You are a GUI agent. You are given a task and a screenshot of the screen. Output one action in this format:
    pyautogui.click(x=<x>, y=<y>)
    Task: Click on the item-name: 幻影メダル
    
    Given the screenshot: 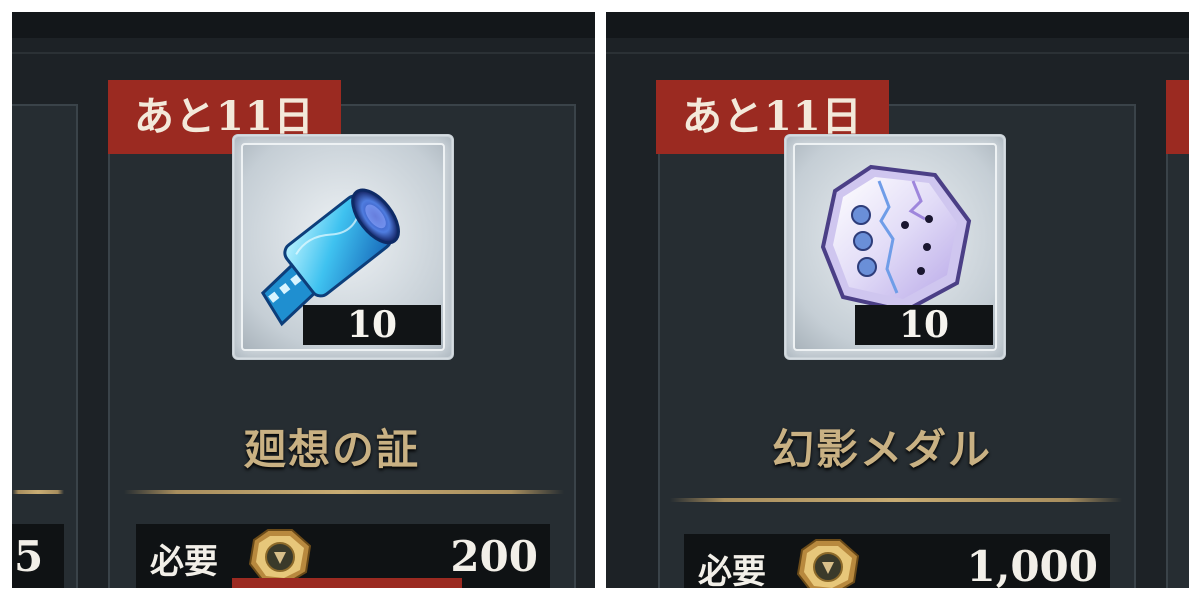 What is the action you would take?
    pyautogui.click(x=882, y=449)
    